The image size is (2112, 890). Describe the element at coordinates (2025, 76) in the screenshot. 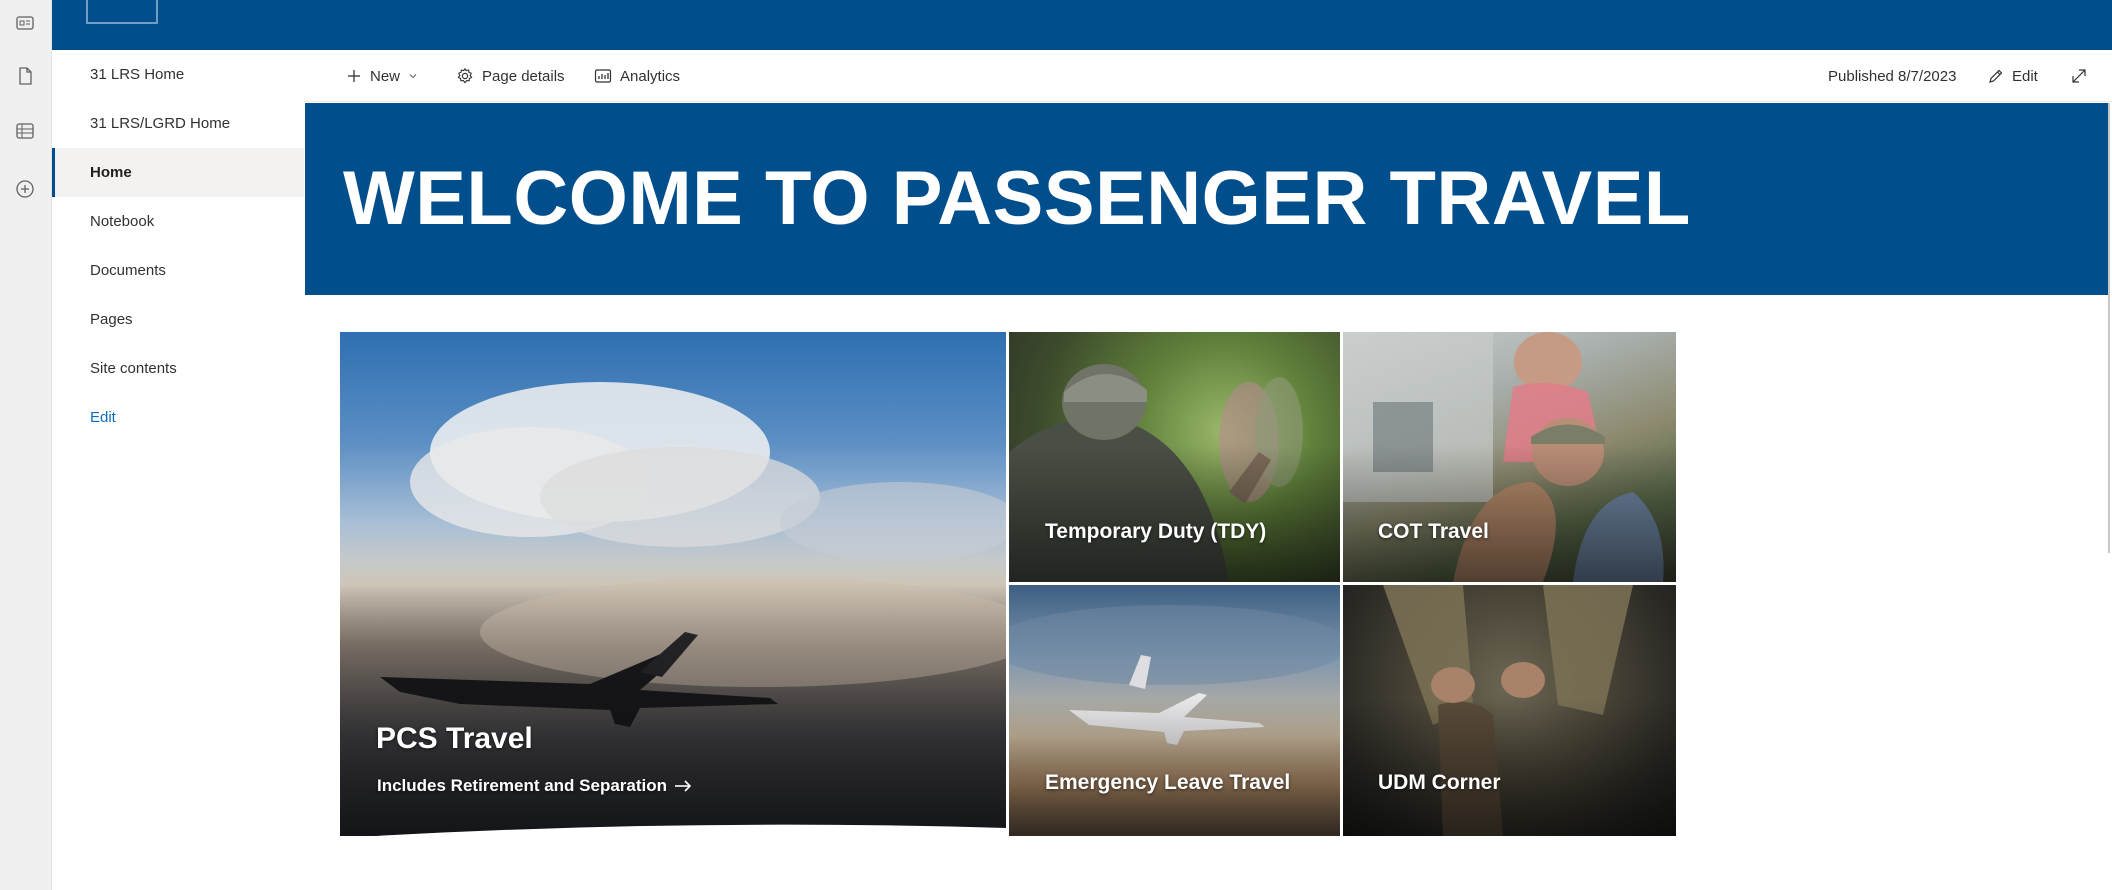

I see `edit-label: Edit` at that location.